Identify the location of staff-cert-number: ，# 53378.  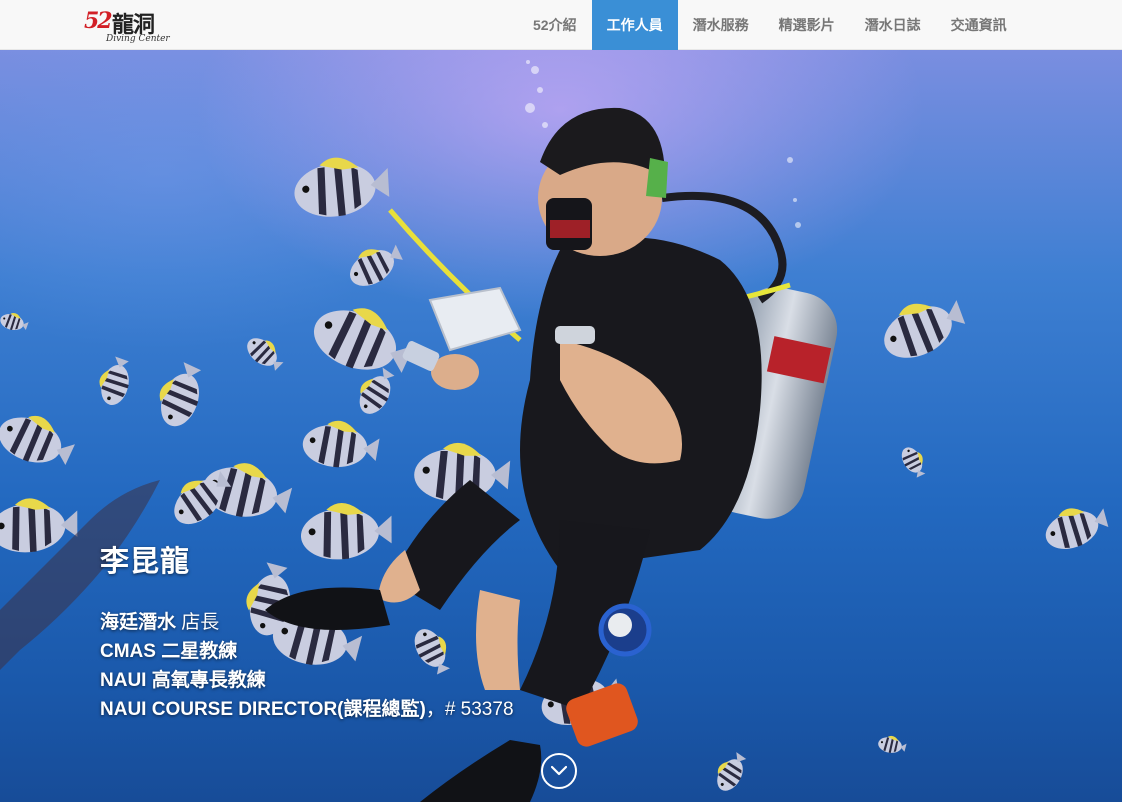
(469, 709).